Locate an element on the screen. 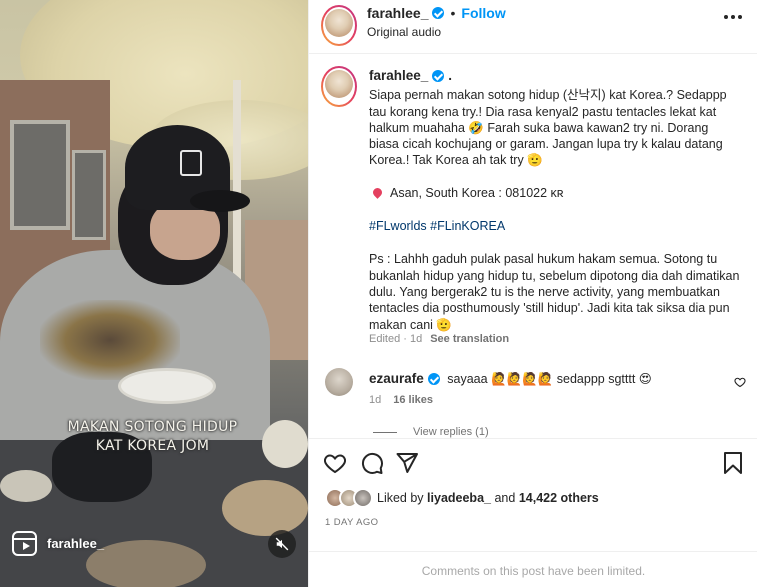  reel-author: farahlee_ is located at coordinates (58, 543).